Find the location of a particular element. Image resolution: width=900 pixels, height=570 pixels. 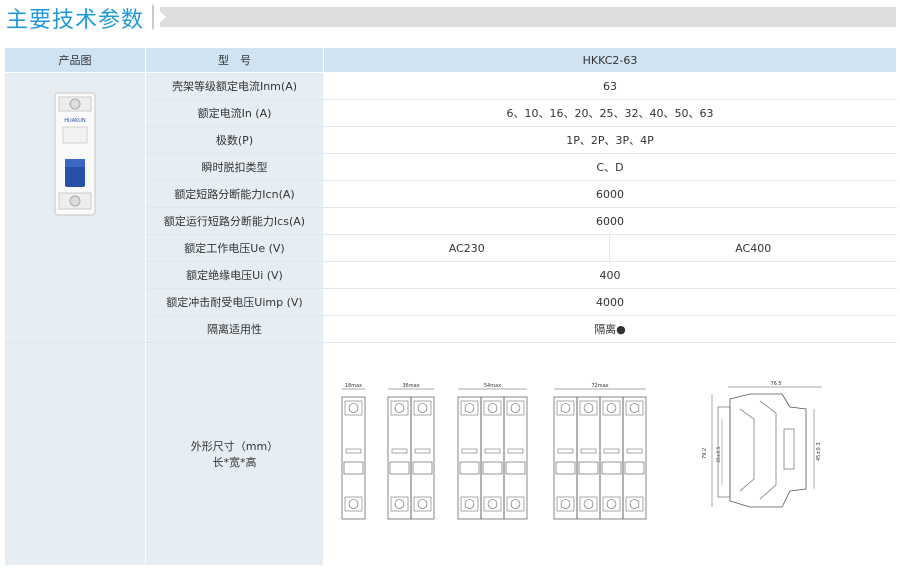

dimension-drawing: 18max 36max 54max 72max 76.5 79.2 35±0.5 45±0.3 is located at coordinates (581, 450).